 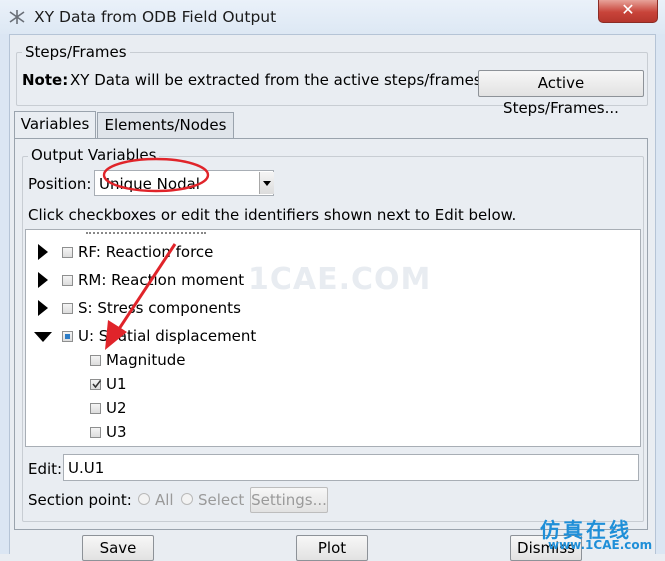 I want to click on list-item-u2: U2, so click(x=326, y=408).